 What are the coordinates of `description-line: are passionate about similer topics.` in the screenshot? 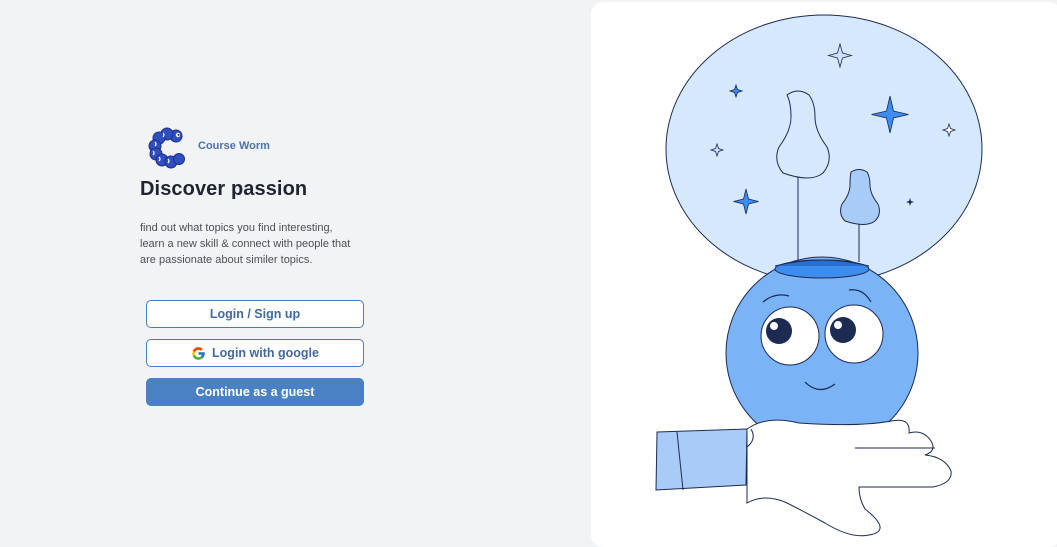 It's located at (226, 260).